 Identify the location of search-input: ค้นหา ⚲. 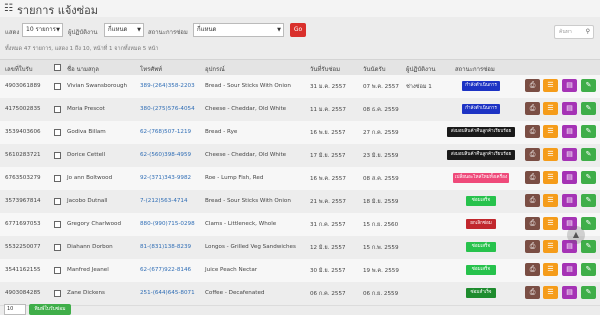
(574, 32).